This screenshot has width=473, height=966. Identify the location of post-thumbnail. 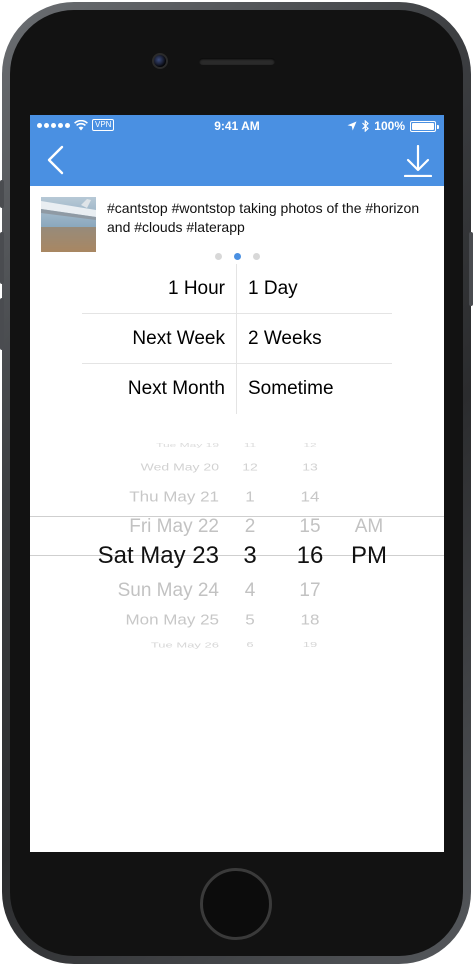
(68, 224).